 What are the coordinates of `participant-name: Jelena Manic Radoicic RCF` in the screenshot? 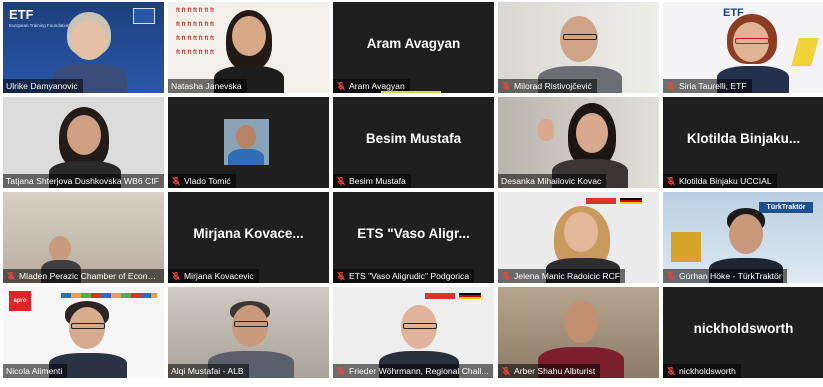 It's located at (567, 276).